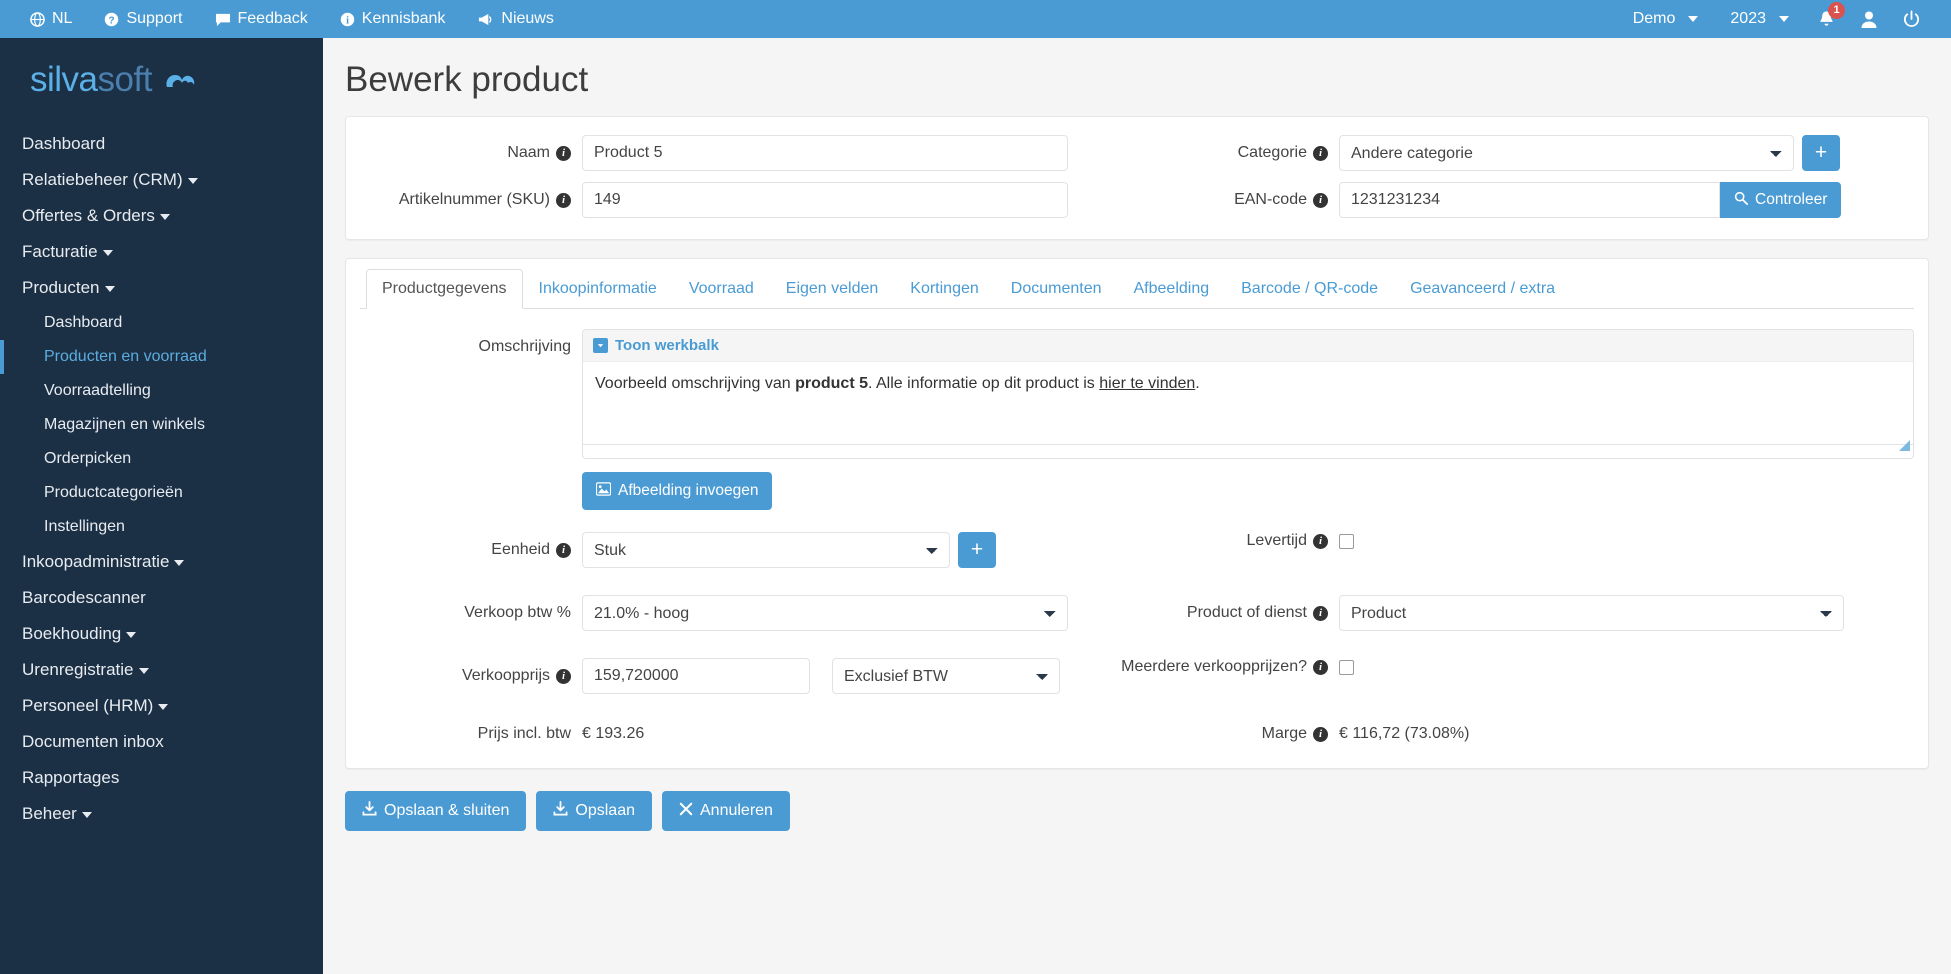  I want to click on user-profile-button, so click(1869, 19).